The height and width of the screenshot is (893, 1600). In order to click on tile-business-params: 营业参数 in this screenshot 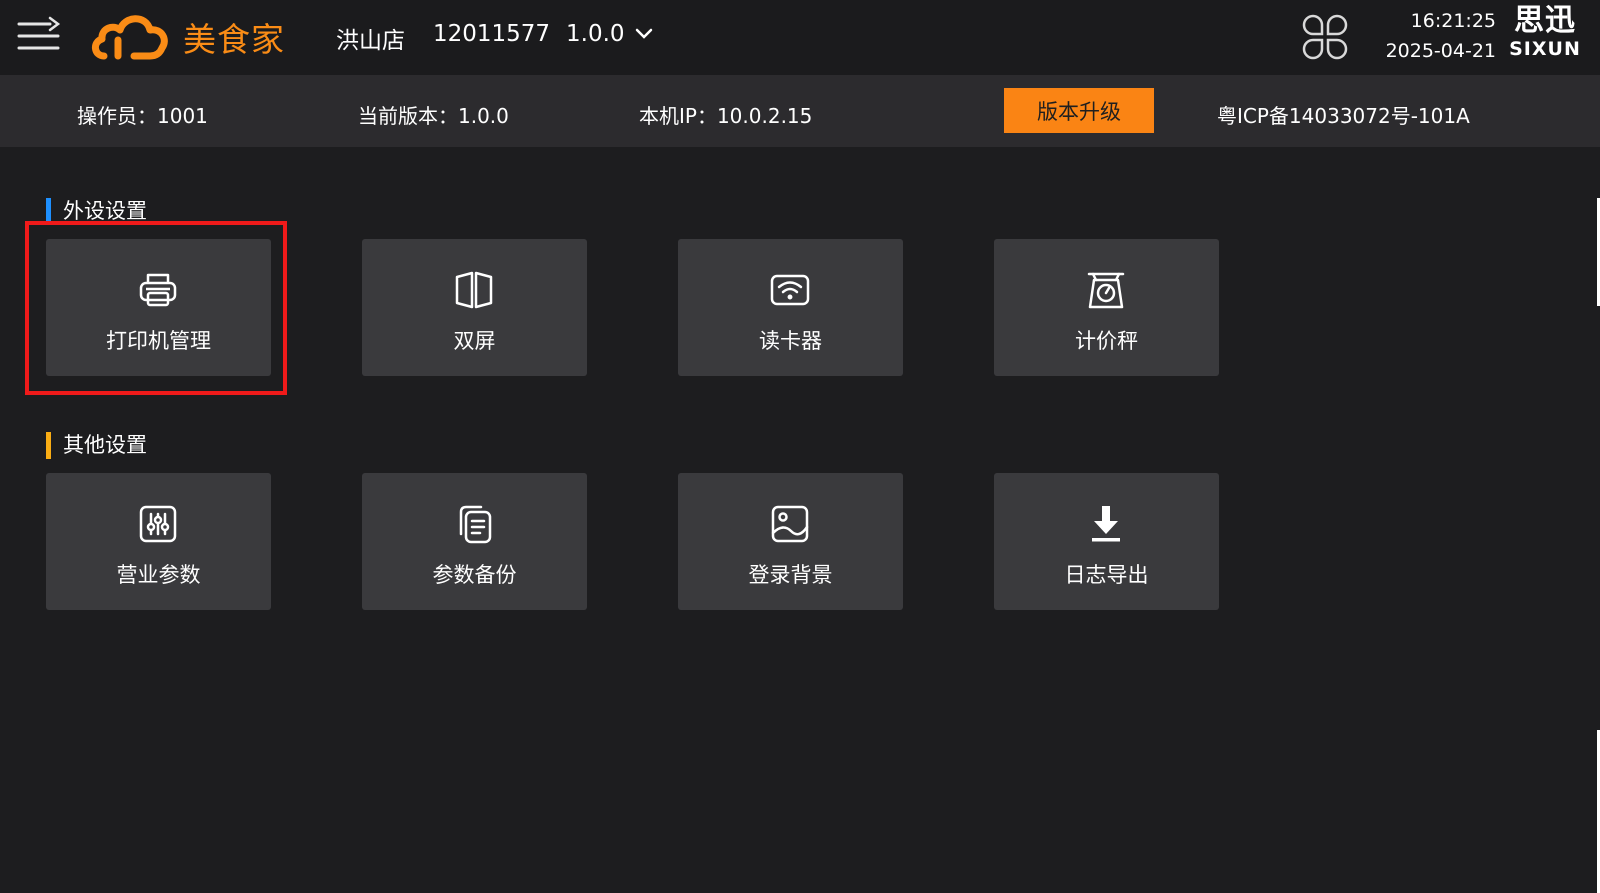, I will do `click(158, 541)`.